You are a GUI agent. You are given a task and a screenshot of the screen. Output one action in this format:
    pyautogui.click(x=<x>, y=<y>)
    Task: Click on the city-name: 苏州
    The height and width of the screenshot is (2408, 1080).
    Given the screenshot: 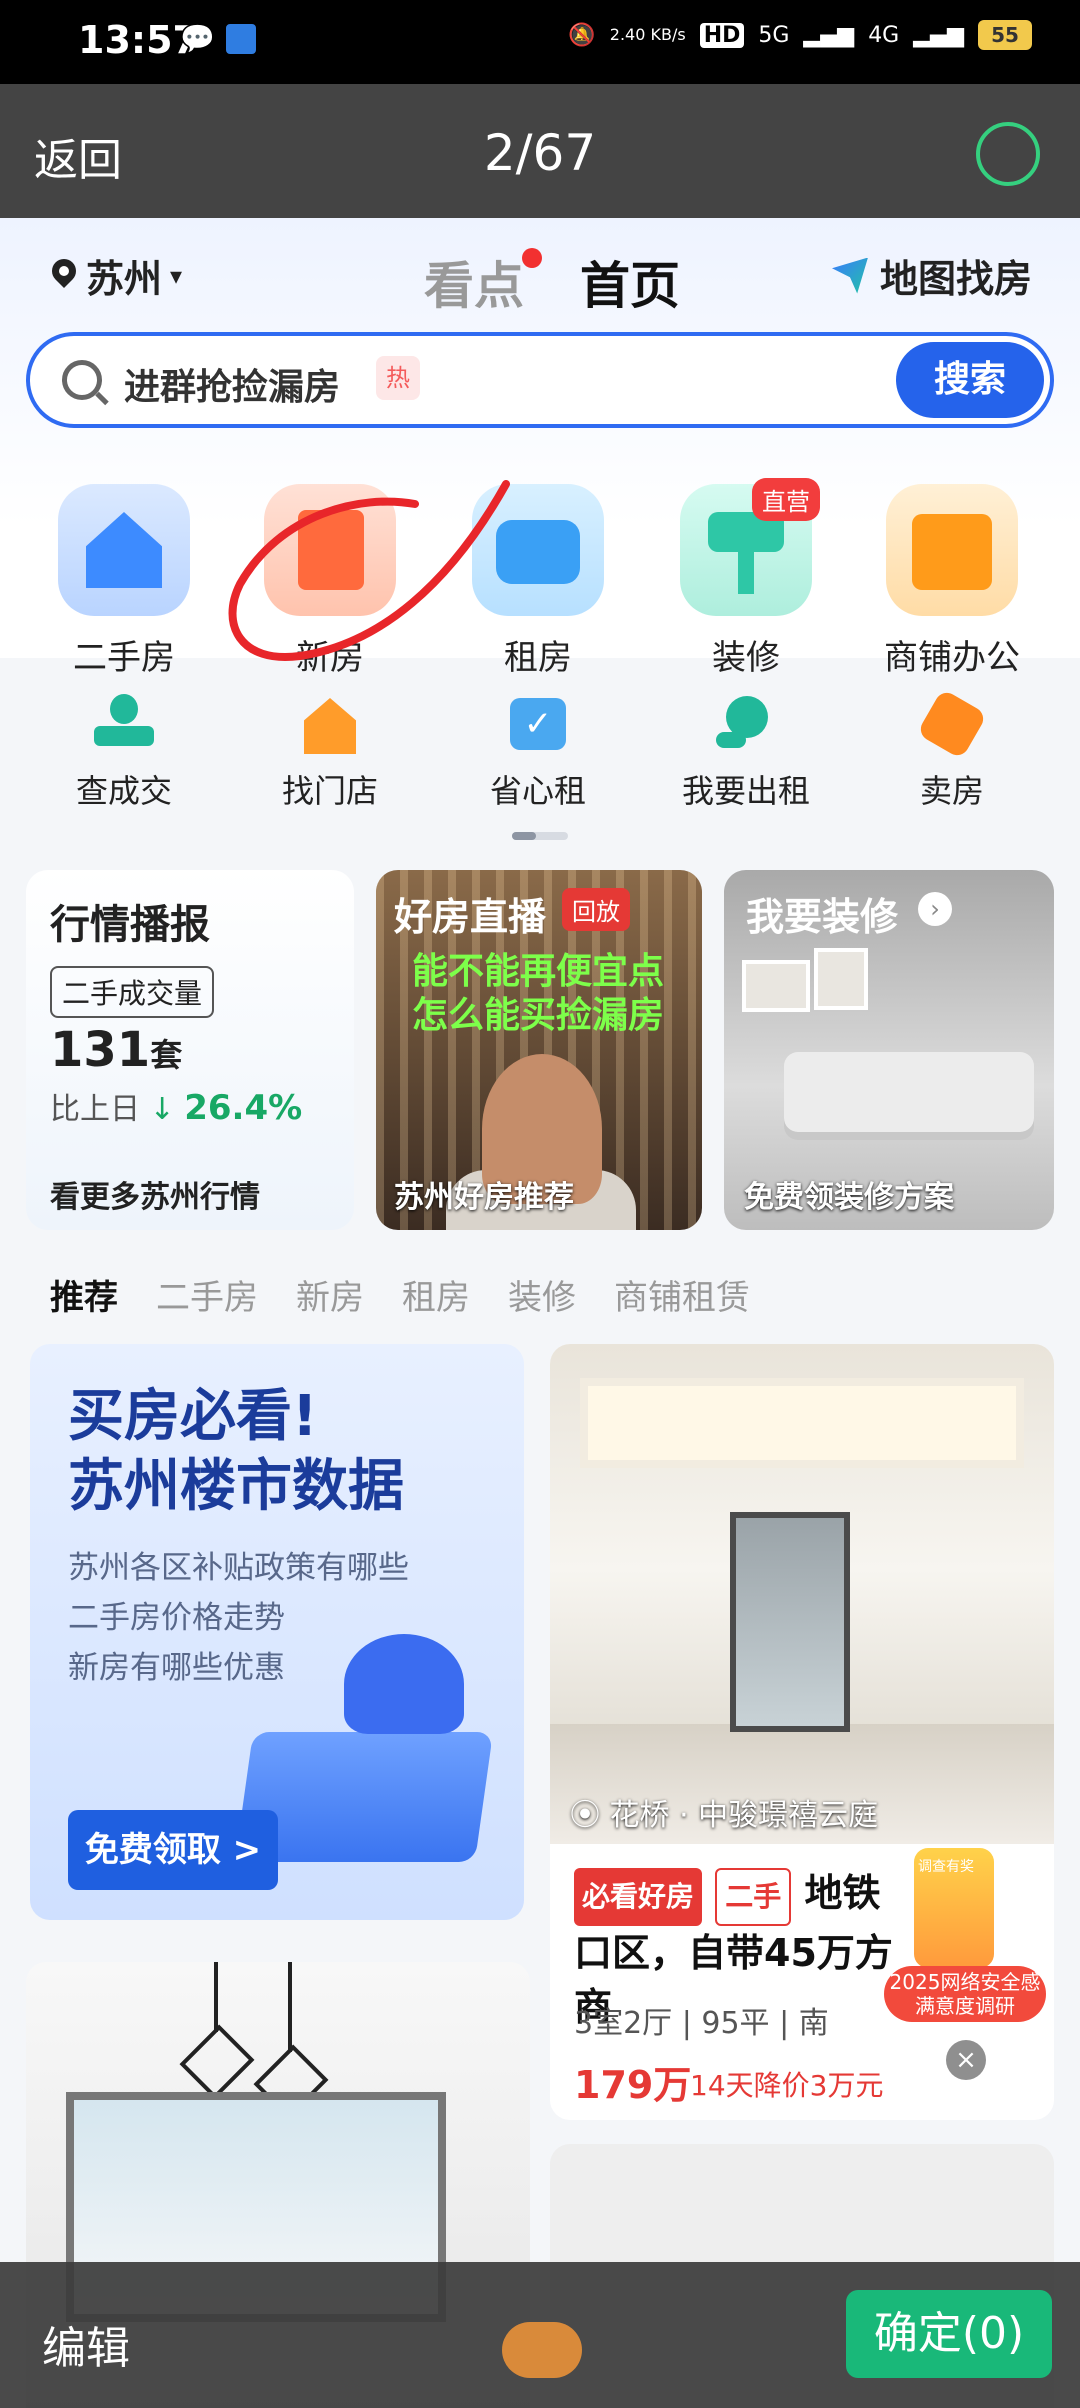 What is the action you would take?
    pyautogui.click(x=124, y=279)
    